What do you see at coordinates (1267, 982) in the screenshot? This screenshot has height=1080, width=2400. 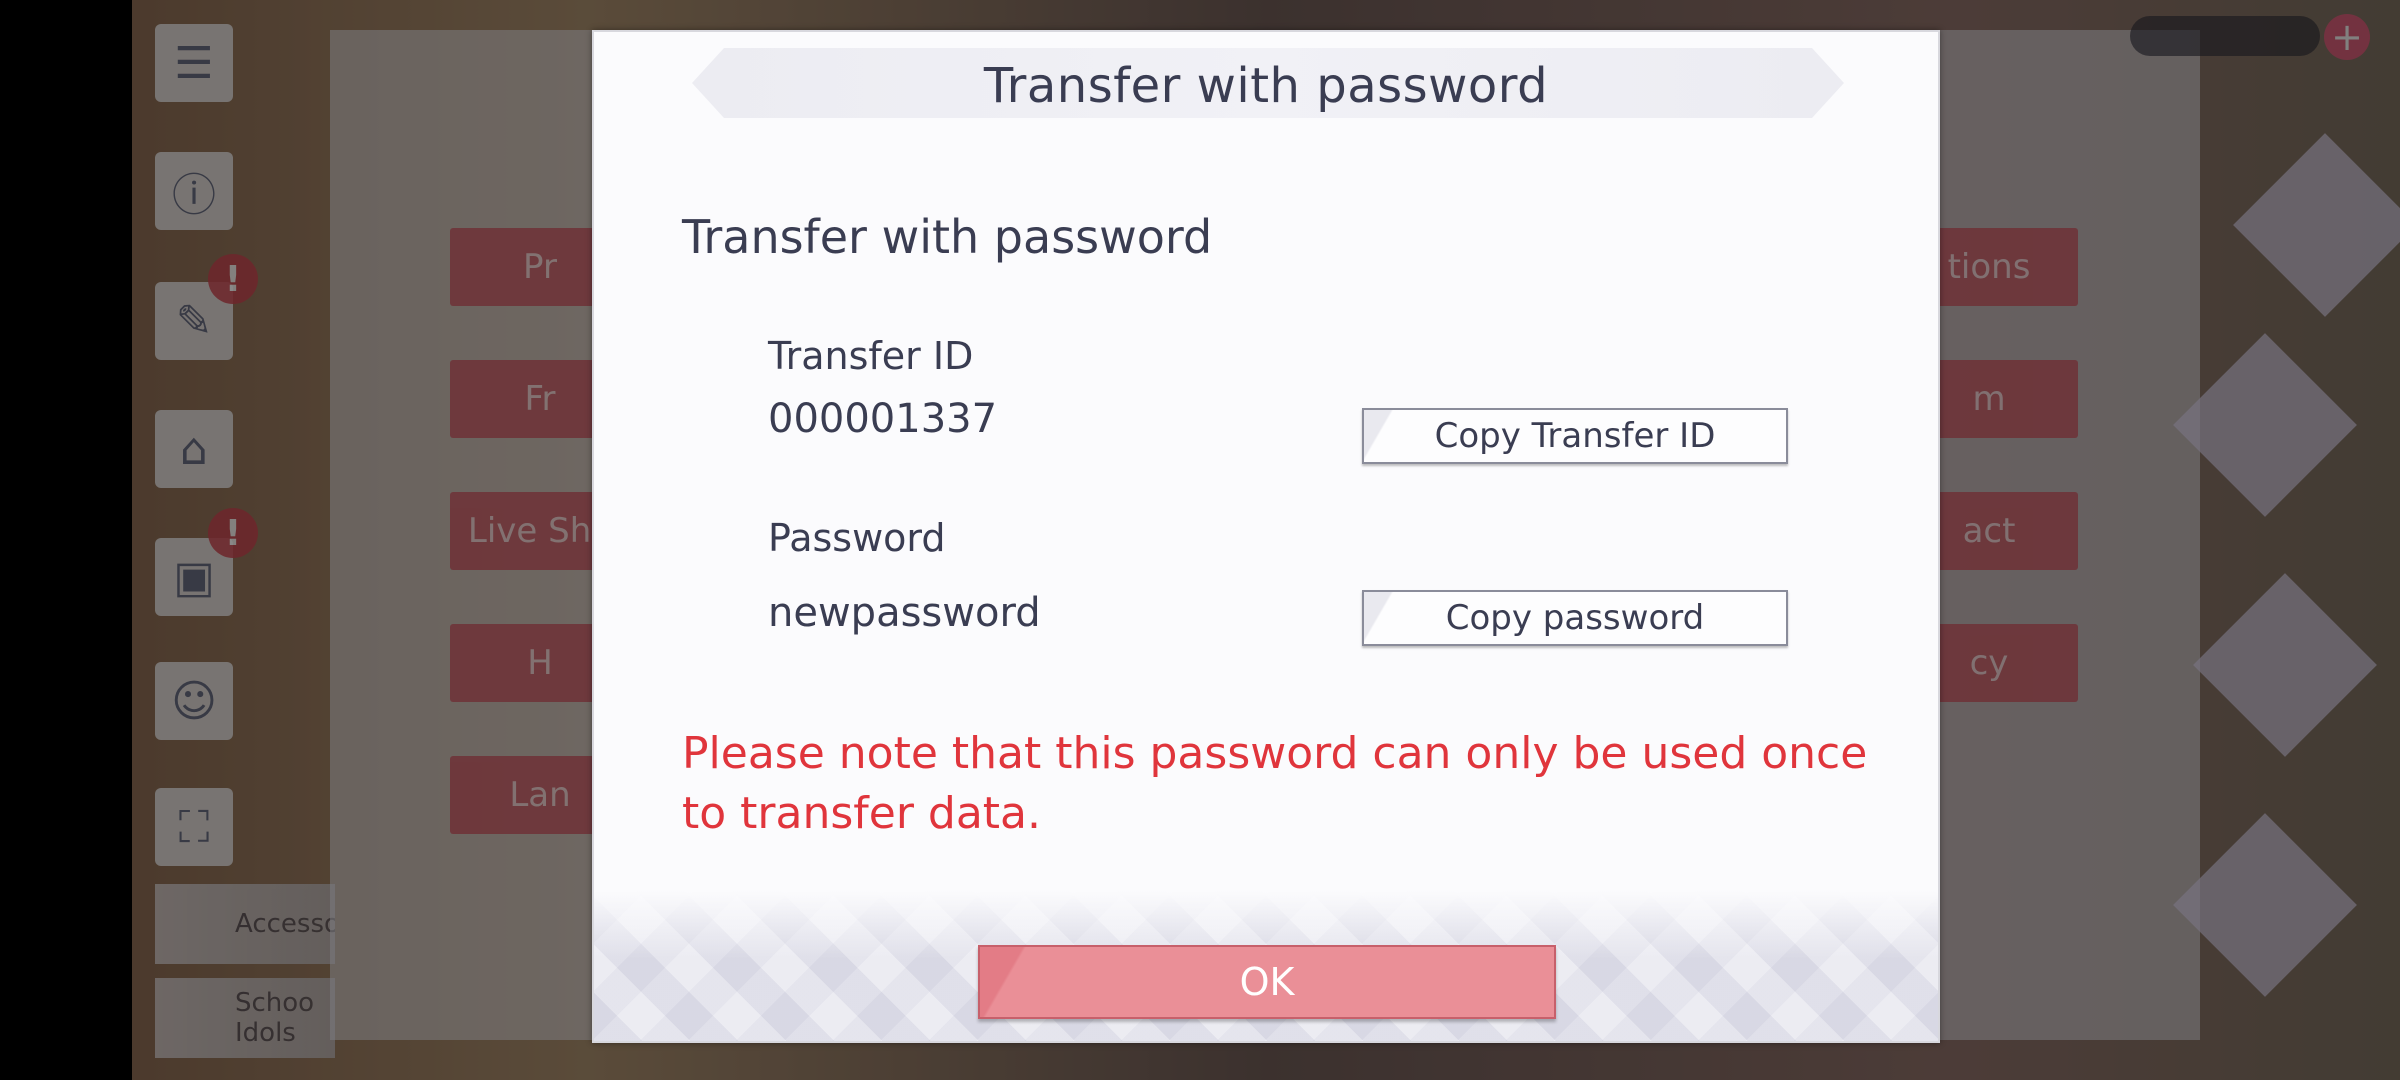 I see `ok-button: OK` at bounding box center [1267, 982].